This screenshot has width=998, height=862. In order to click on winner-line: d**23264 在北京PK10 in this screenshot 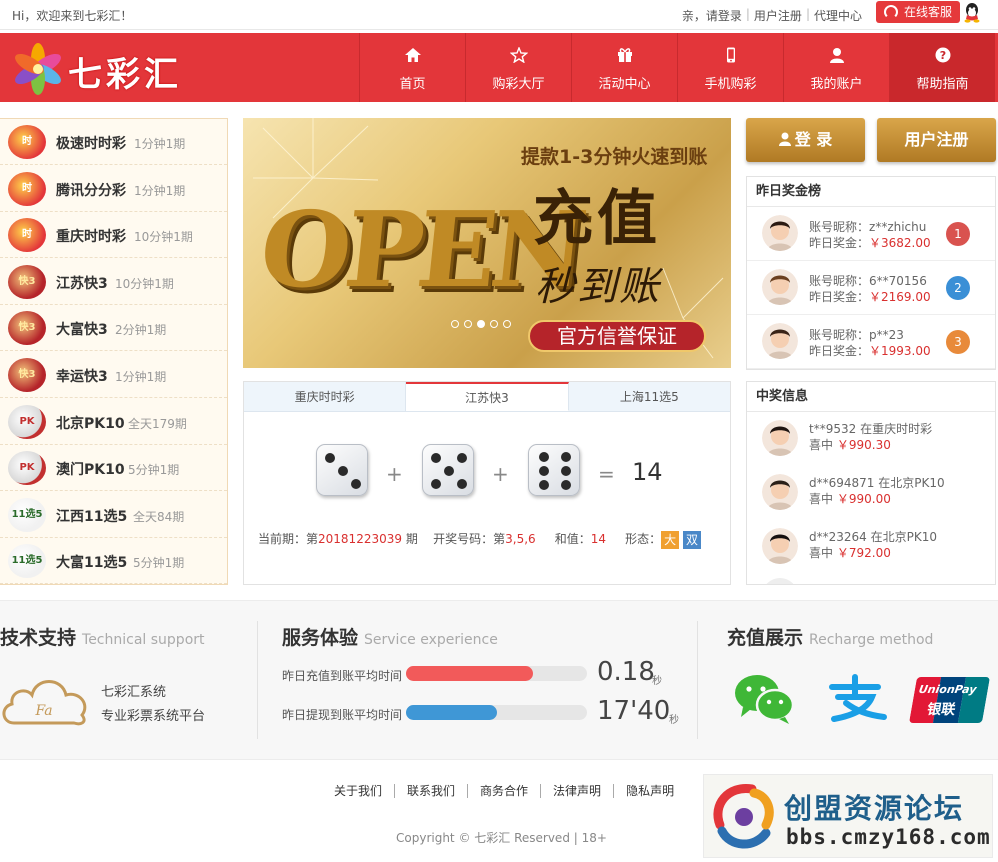, I will do `click(873, 536)`.